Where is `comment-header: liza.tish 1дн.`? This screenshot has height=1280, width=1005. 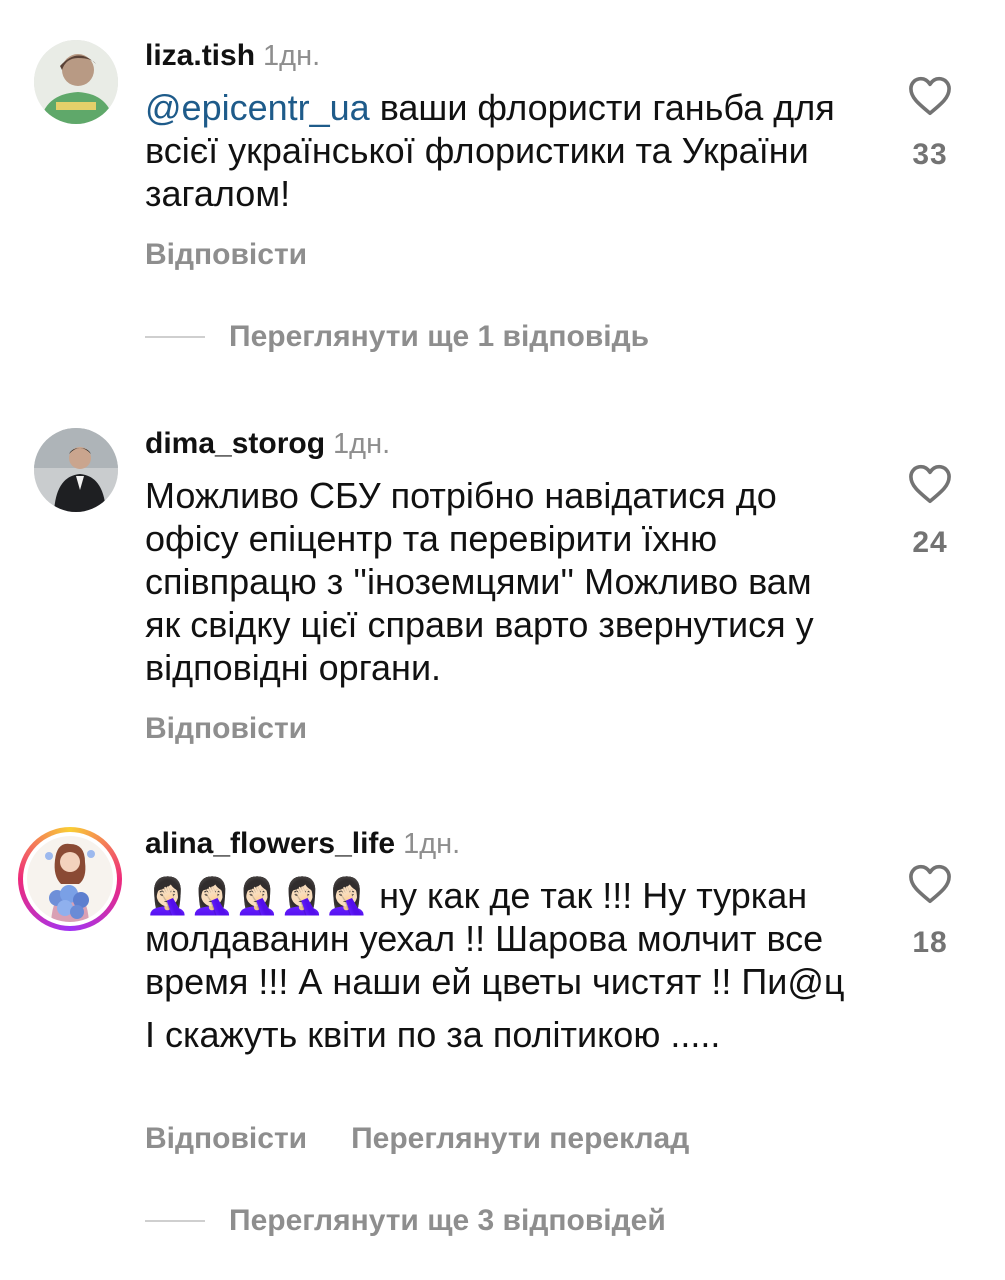 comment-header: liza.tish 1дн. is located at coordinates (232, 56).